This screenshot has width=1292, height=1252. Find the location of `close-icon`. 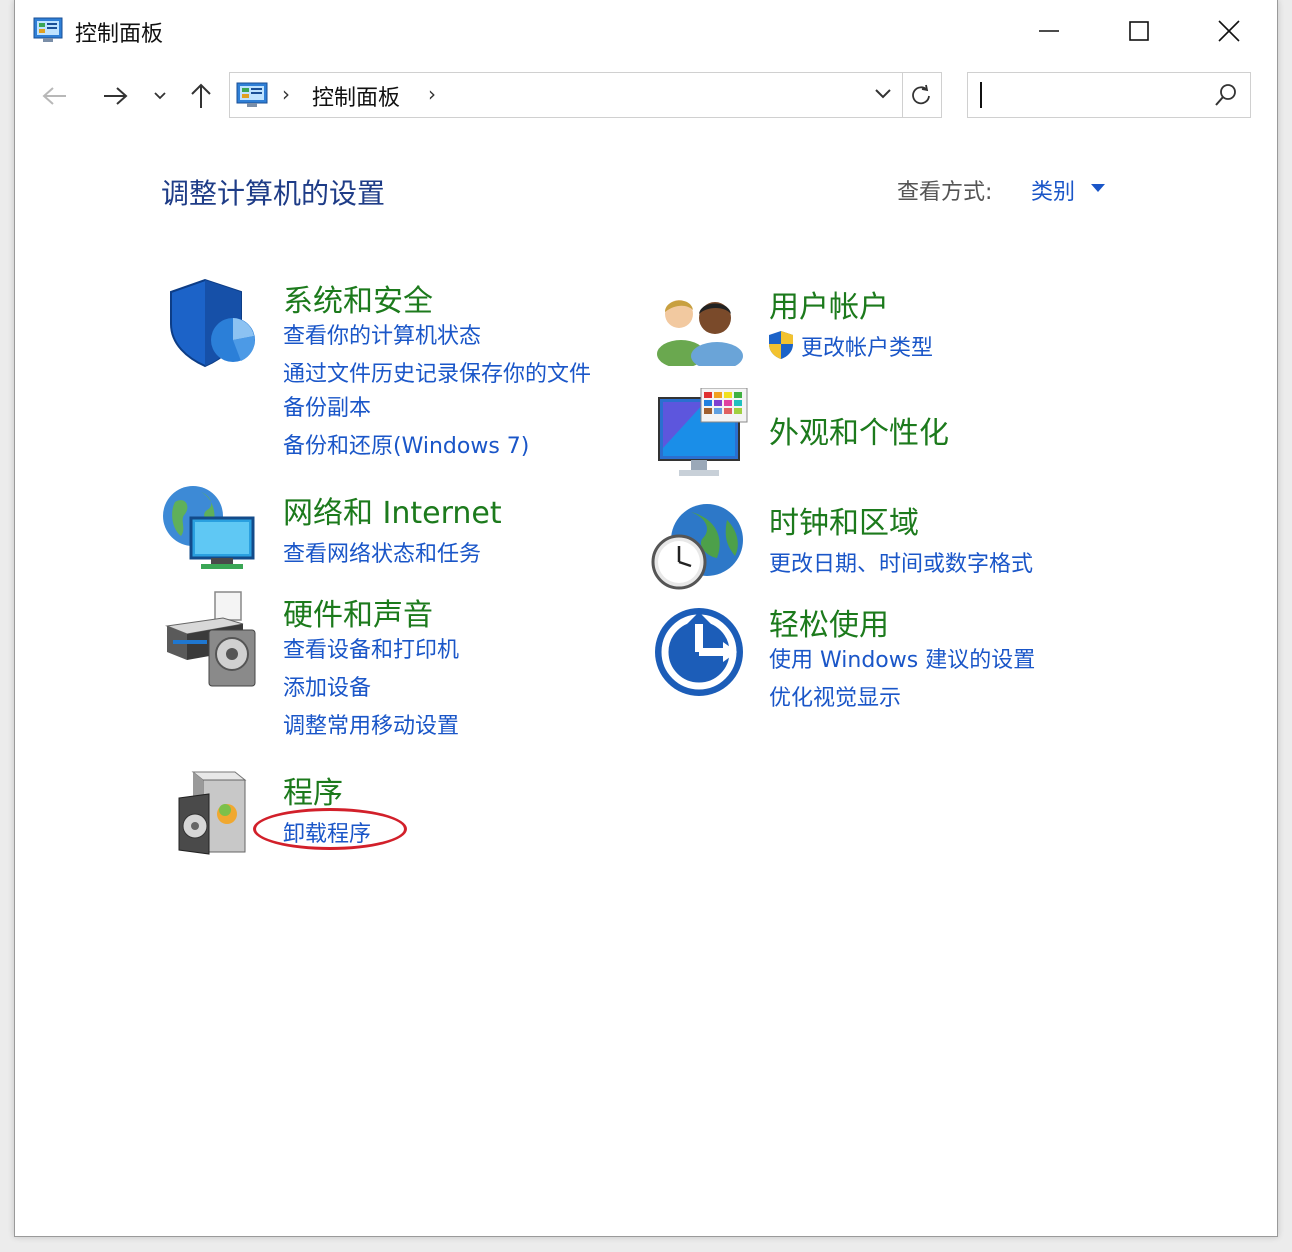

close-icon is located at coordinates (1229, 31).